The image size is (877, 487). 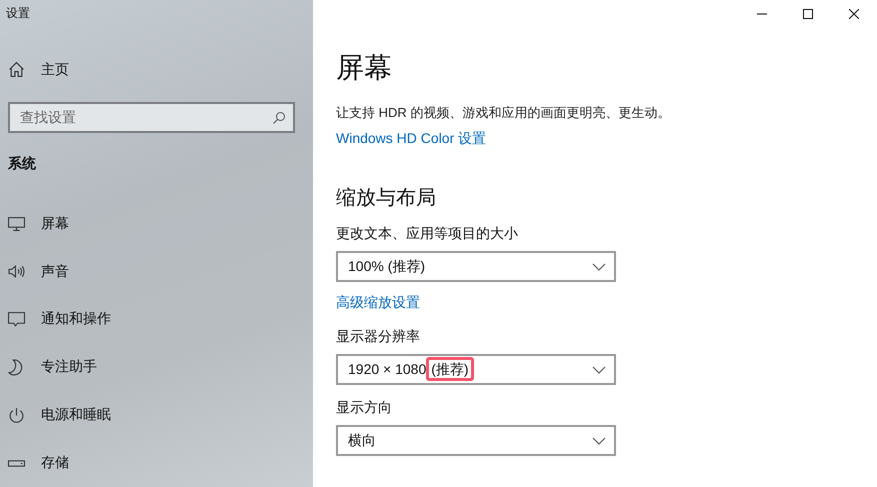 What do you see at coordinates (16, 367) in the screenshot?
I see `moon-icon` at bounding box center [16, 367].